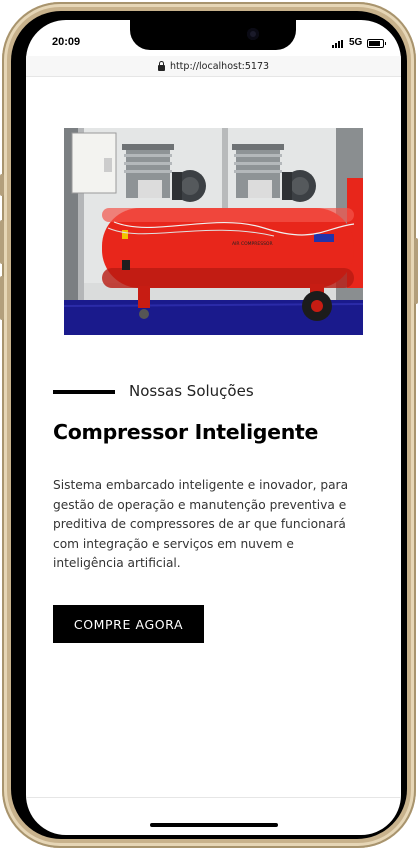 The height and width of the screenshot is (851, 420). I want to click on signal-icon, so click(339, 44).